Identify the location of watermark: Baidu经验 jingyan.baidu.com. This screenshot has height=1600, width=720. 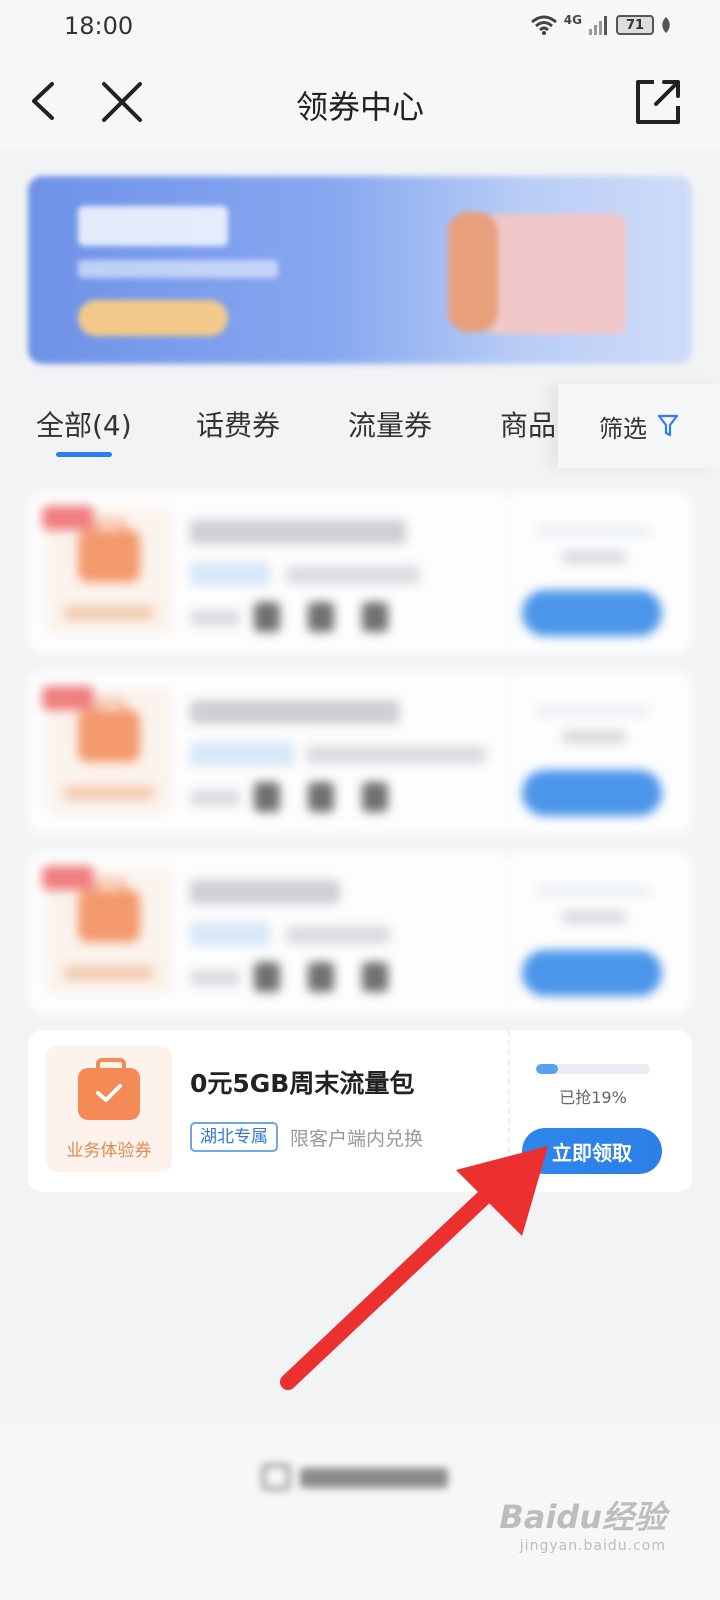
(582, 1523).